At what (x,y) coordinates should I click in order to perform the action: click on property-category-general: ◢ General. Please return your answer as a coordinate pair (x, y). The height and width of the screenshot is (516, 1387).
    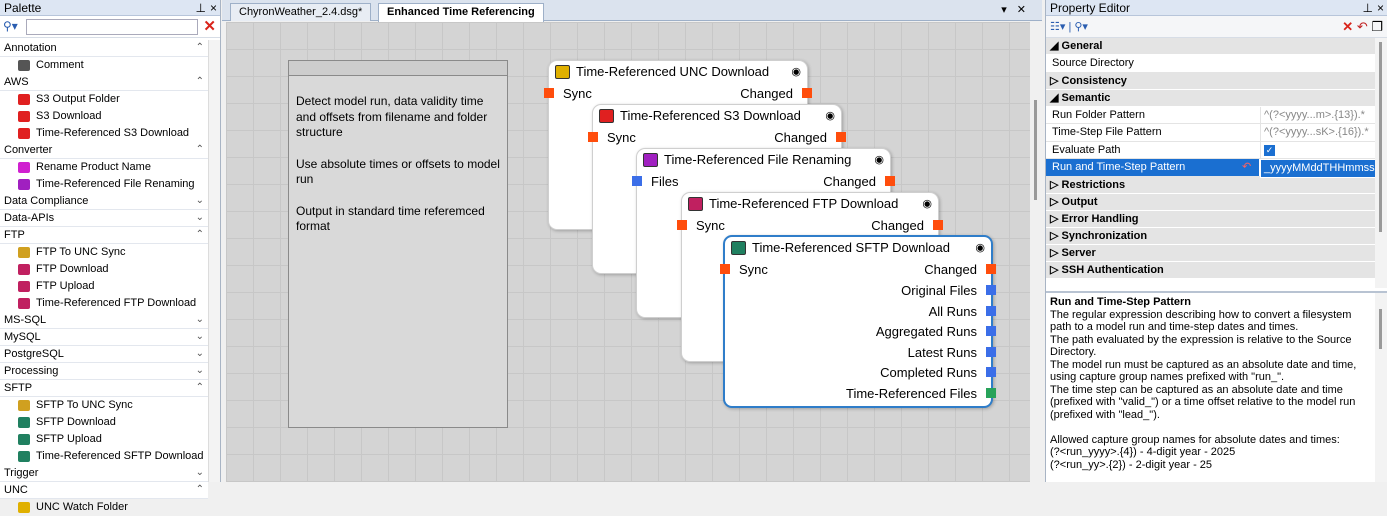
    Looking at the image, I should click on (1211, 46).